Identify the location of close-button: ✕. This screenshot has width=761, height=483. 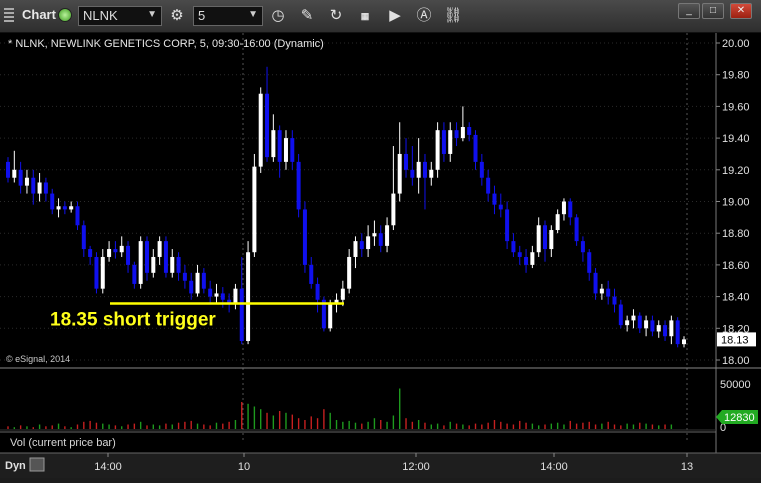
(741, 11).